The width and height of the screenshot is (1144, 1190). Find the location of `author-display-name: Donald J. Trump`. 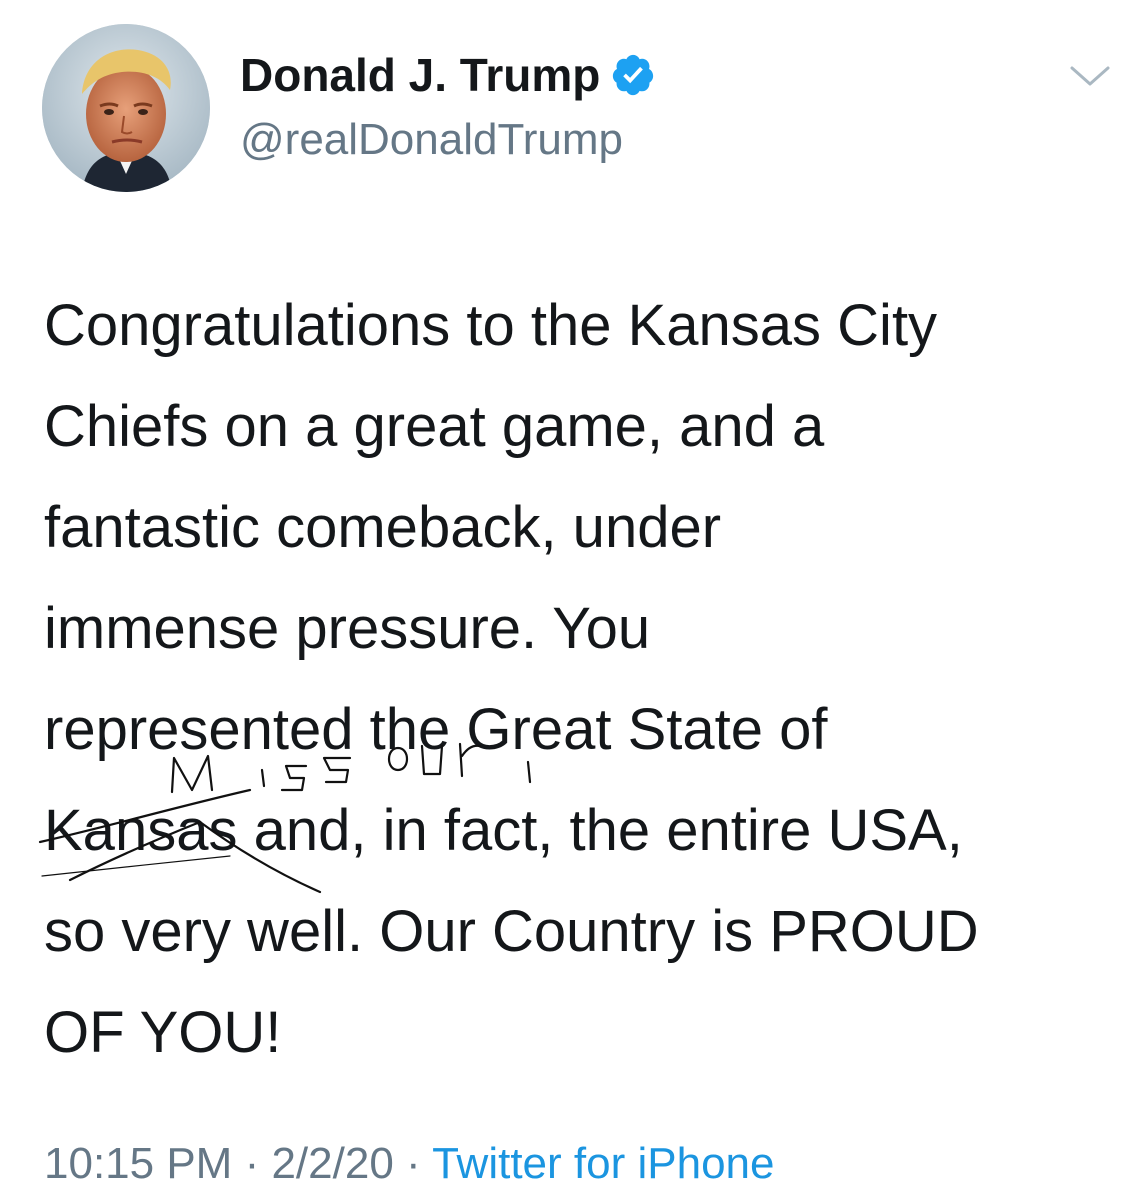

author-display-name: Donald J. Trump is located at coordinates (420, 75).